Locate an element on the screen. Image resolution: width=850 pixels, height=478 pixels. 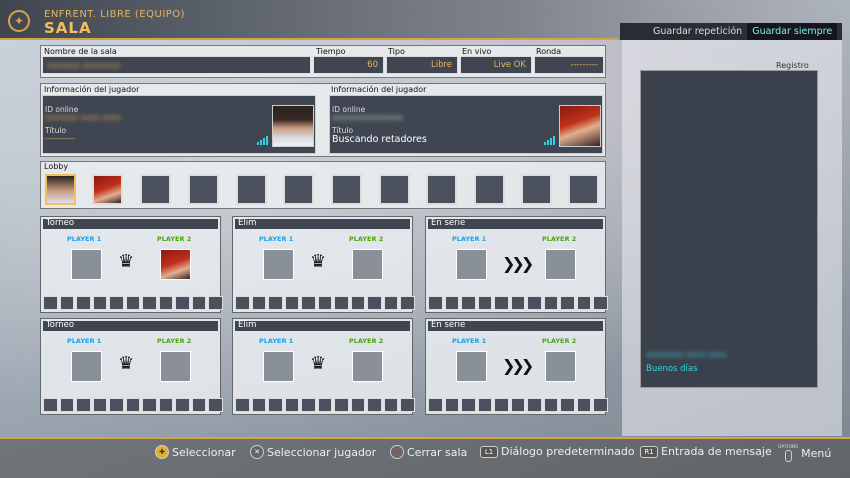
close-room-label: Cerrar sala is located at coordinates (437, 452).